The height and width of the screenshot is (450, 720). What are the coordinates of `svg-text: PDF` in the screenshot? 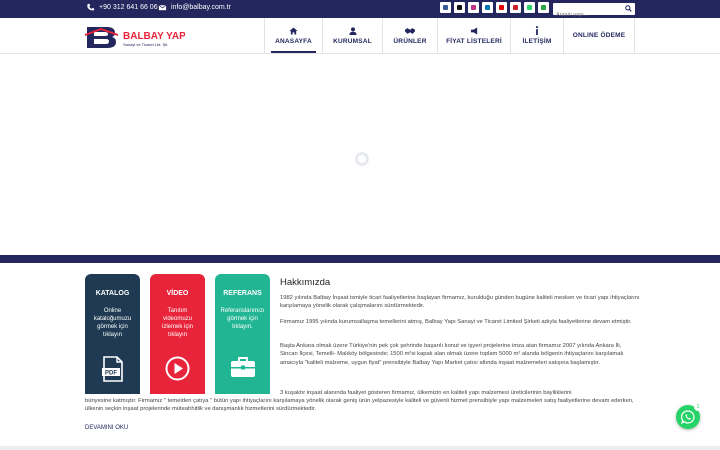 It's located at (111, 374).